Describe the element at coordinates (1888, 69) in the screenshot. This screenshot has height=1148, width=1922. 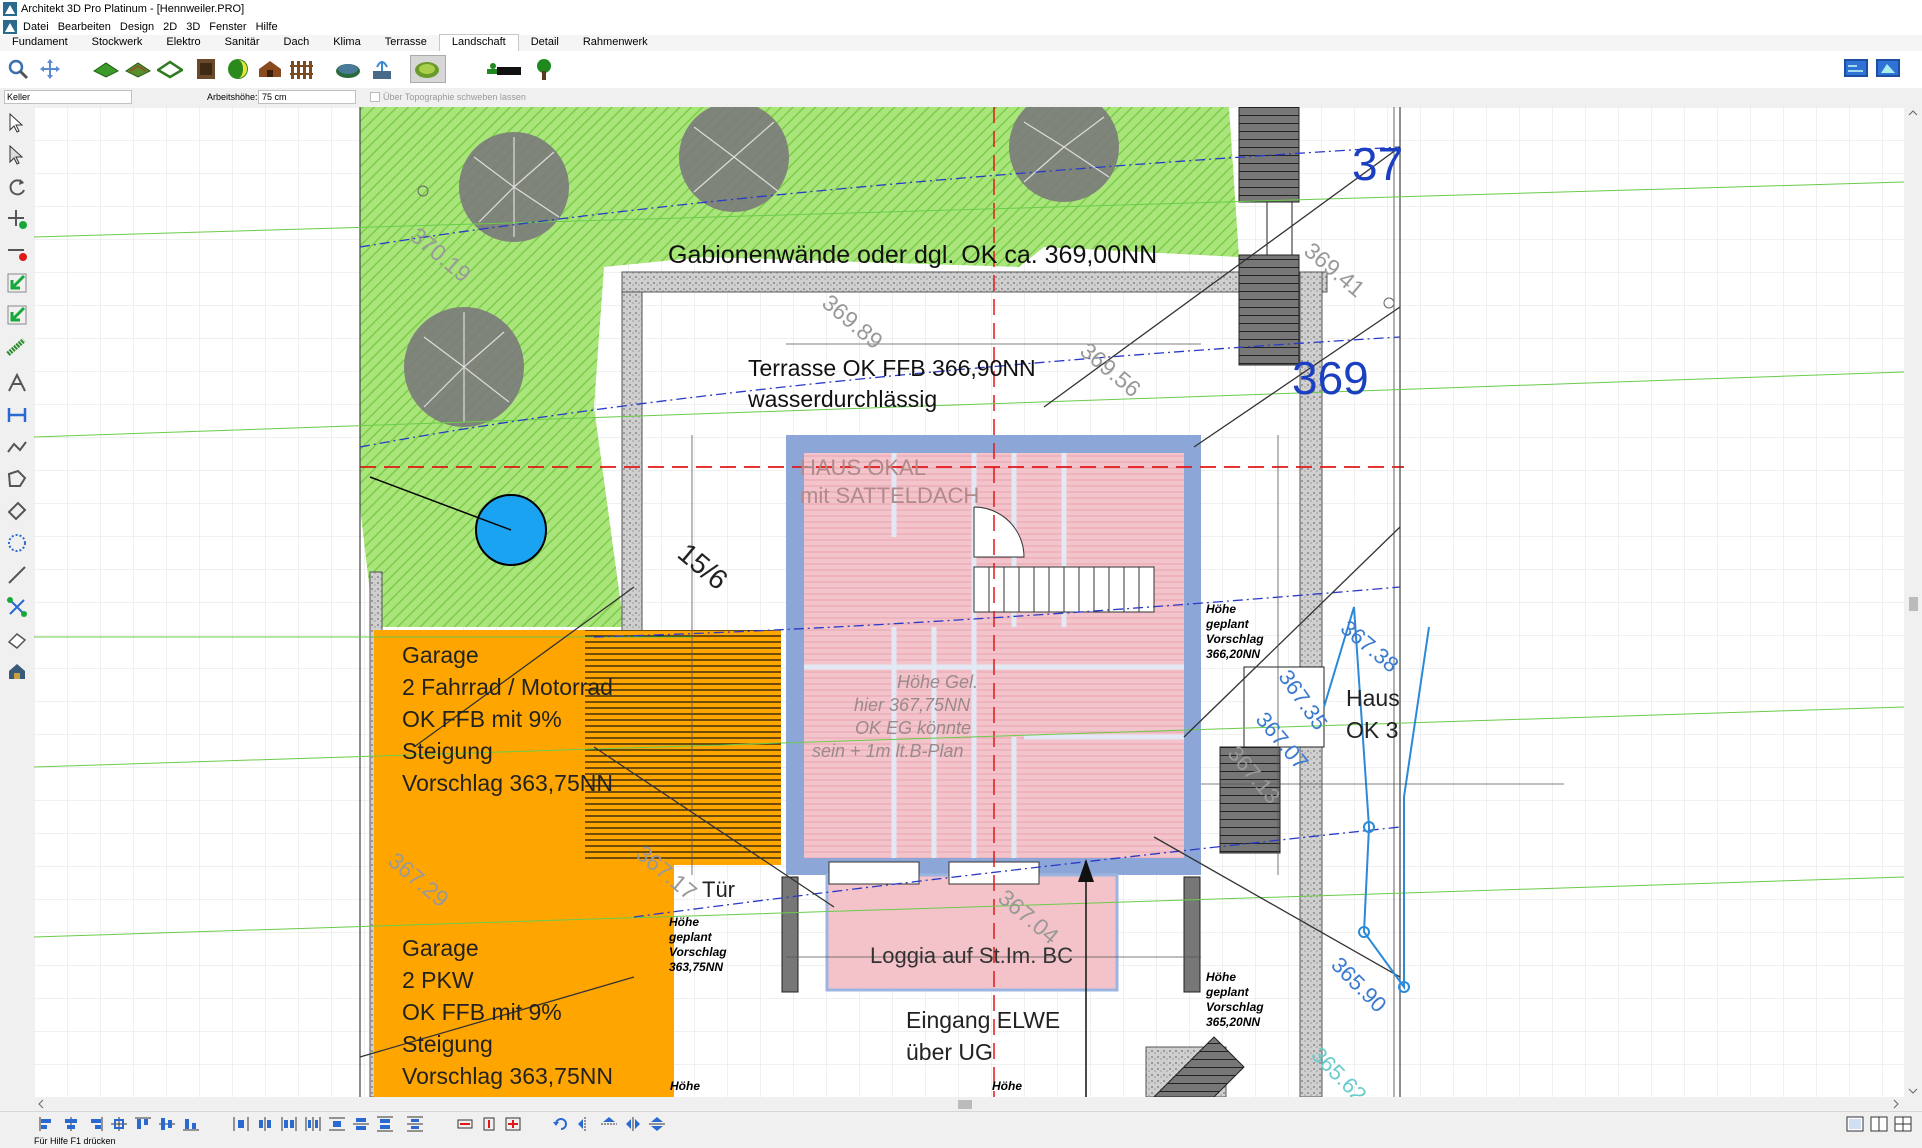
I see `view-3d-icon` at that location.